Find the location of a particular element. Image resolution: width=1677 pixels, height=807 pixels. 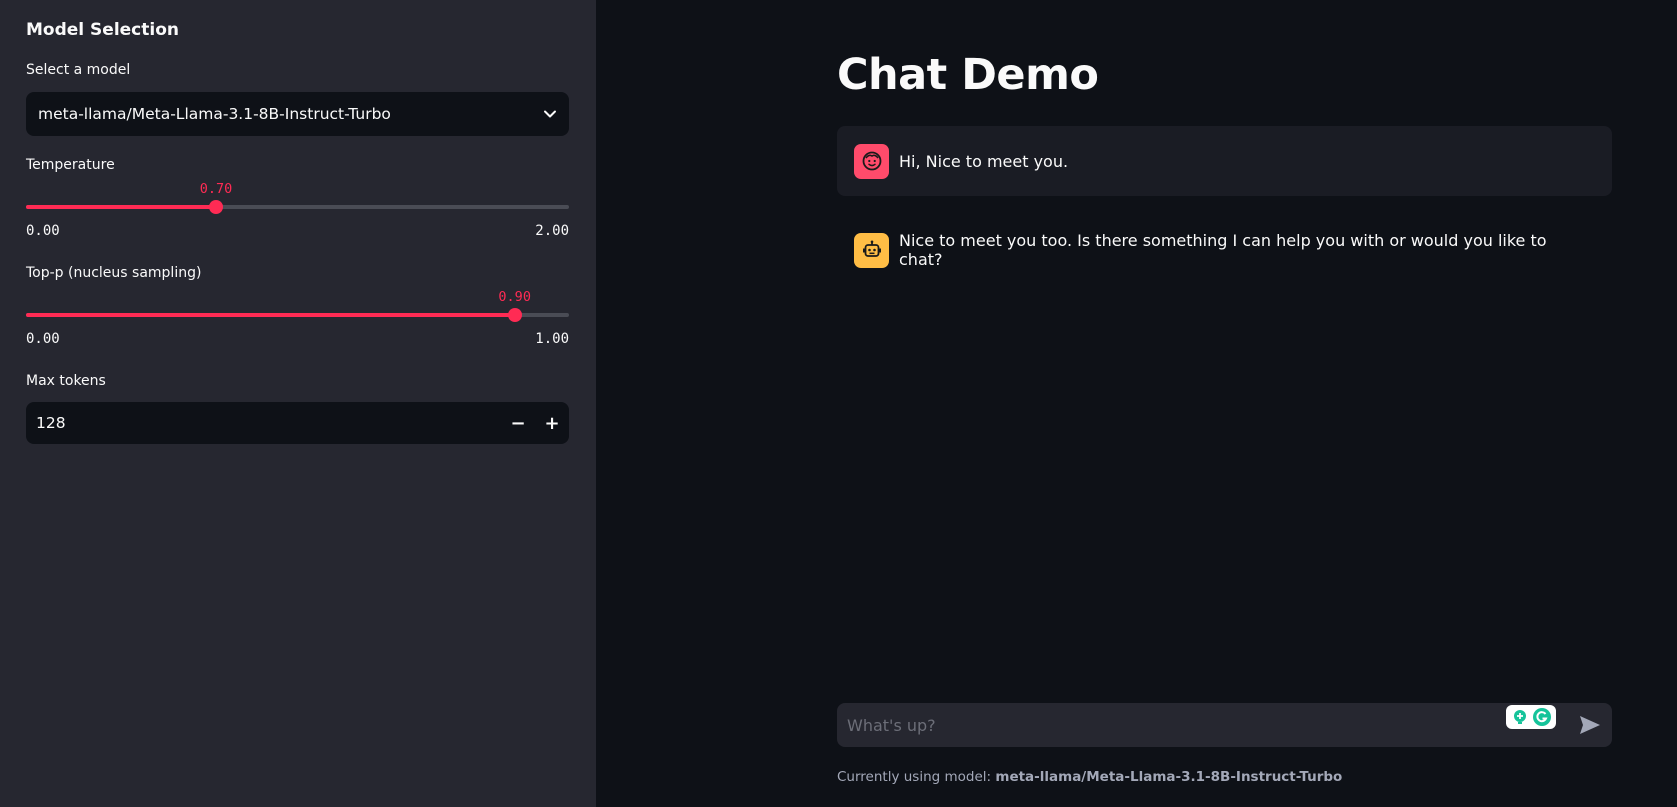

max-tokens-input: − + is located at coordinates (297, 423).